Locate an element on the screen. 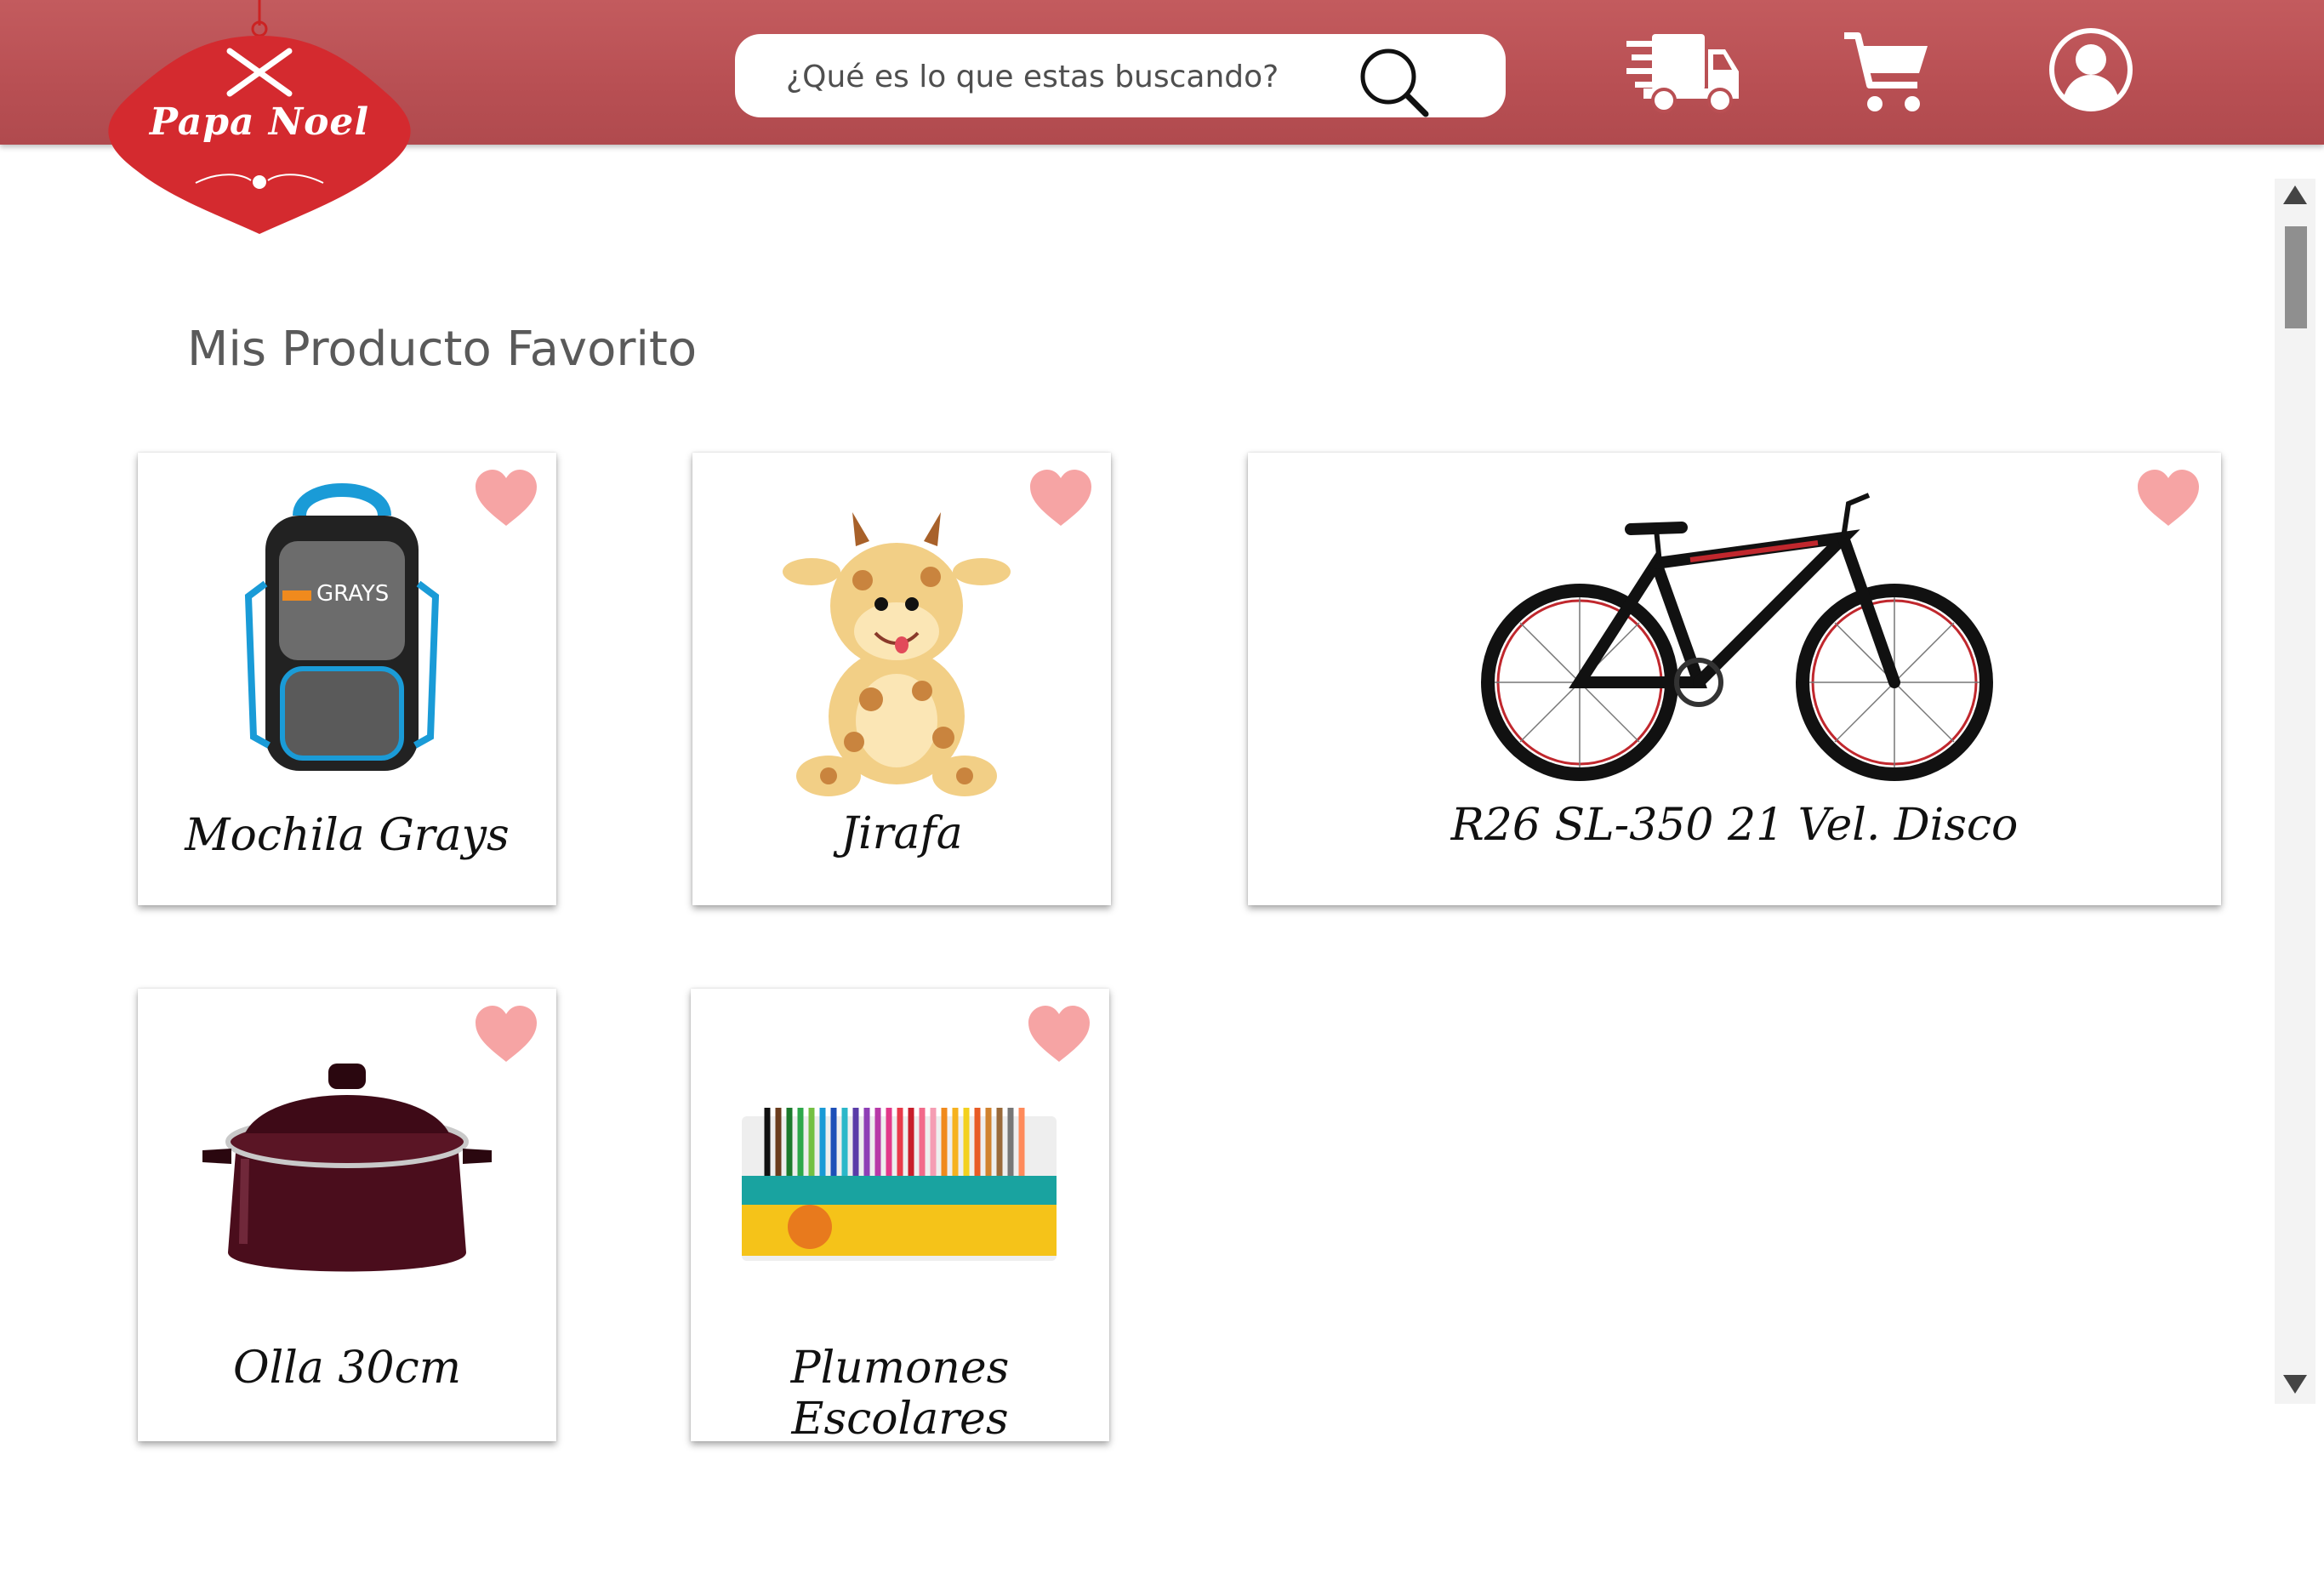  scrollbar-thumb is located at coordinates (2296, 277).